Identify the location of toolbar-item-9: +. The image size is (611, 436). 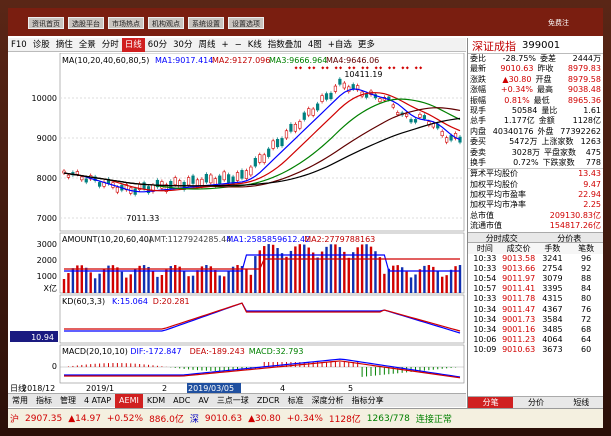
(224, 45).